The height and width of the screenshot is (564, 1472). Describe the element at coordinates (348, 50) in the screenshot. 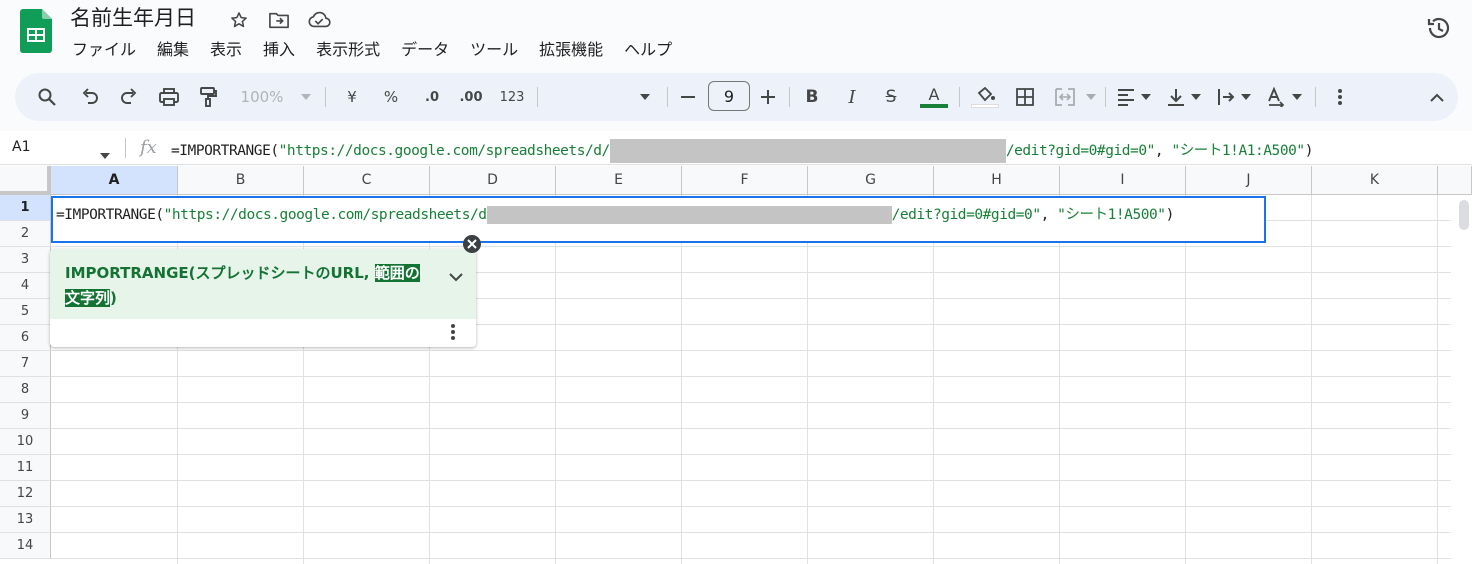

I see `menu-format: 表示形式` at that location.